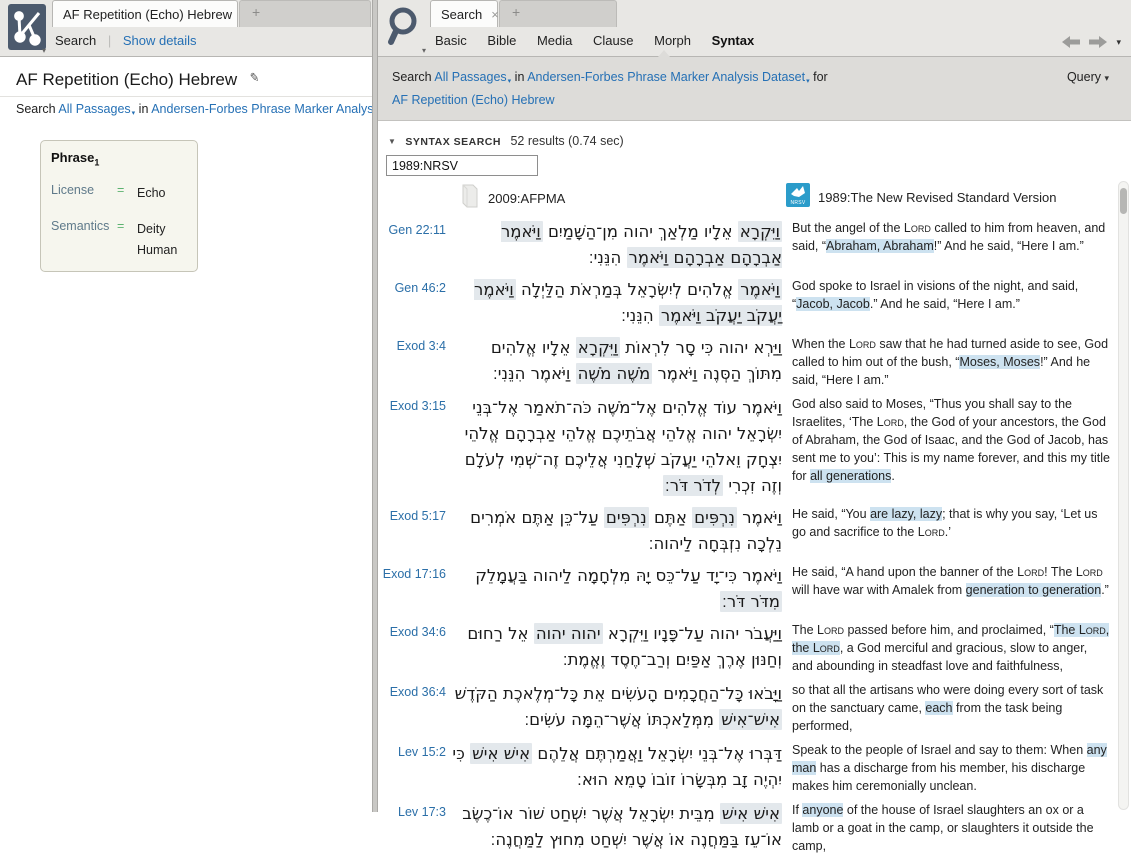  Describe the element at coordinates (414, 303) in the screenshot. I see `verse-reference-link: Gen 46:2` at that location.